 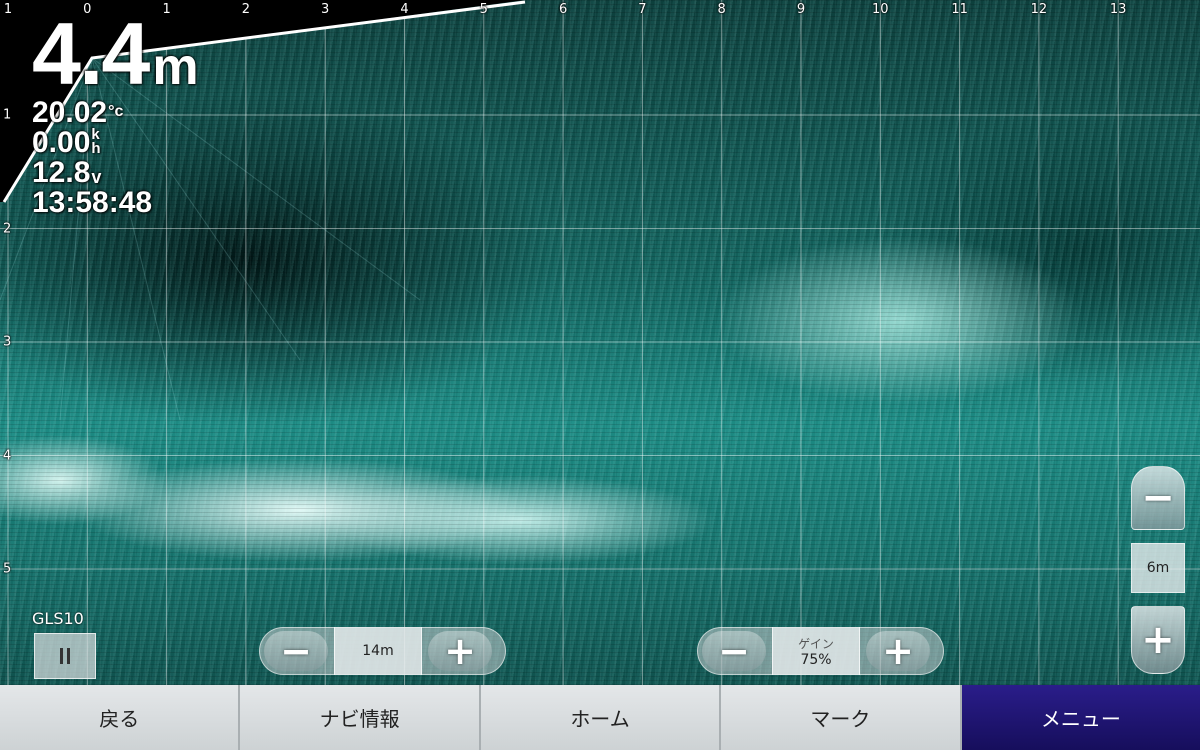 What do you see at coordinates (880, 9) in the screenshot?
I see `top-scale-label: 10` at bounding box center [880, 9].